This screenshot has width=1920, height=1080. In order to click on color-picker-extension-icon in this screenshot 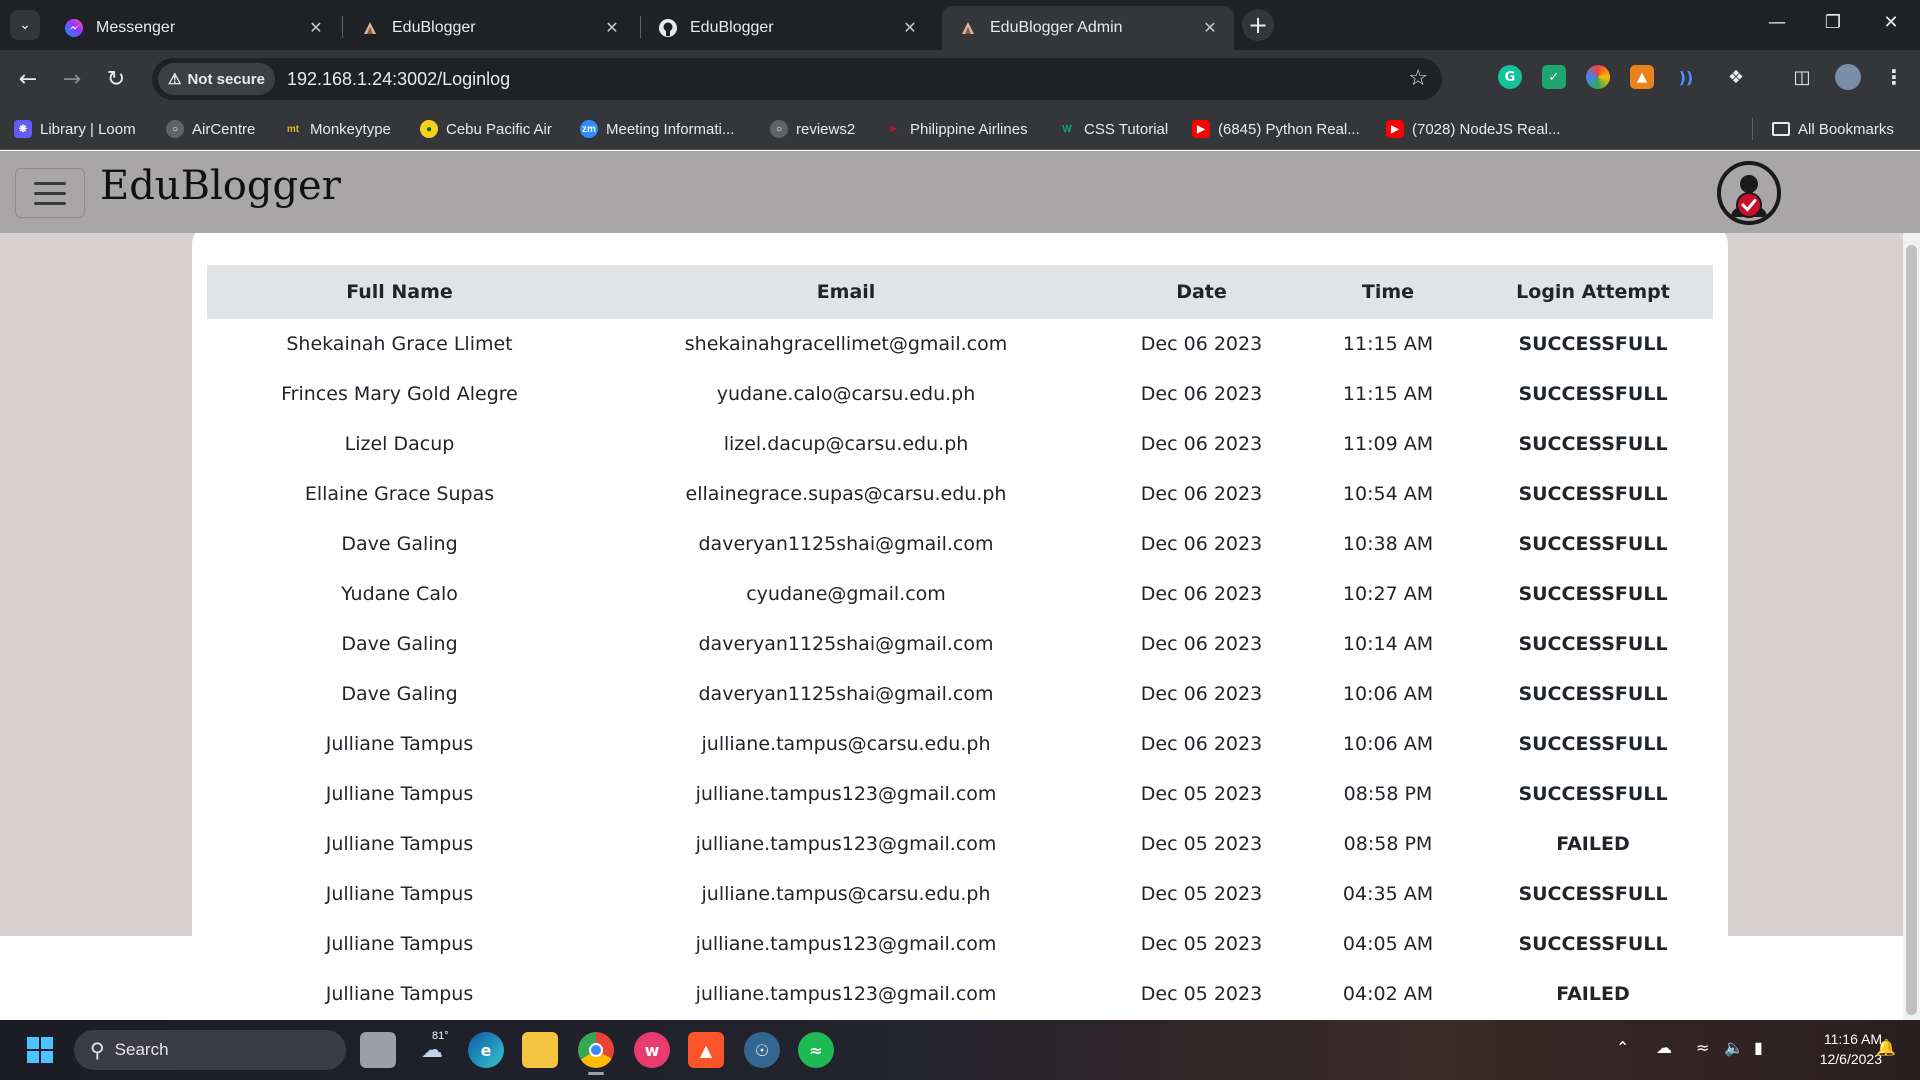, I will do `click(1598, 77)`.